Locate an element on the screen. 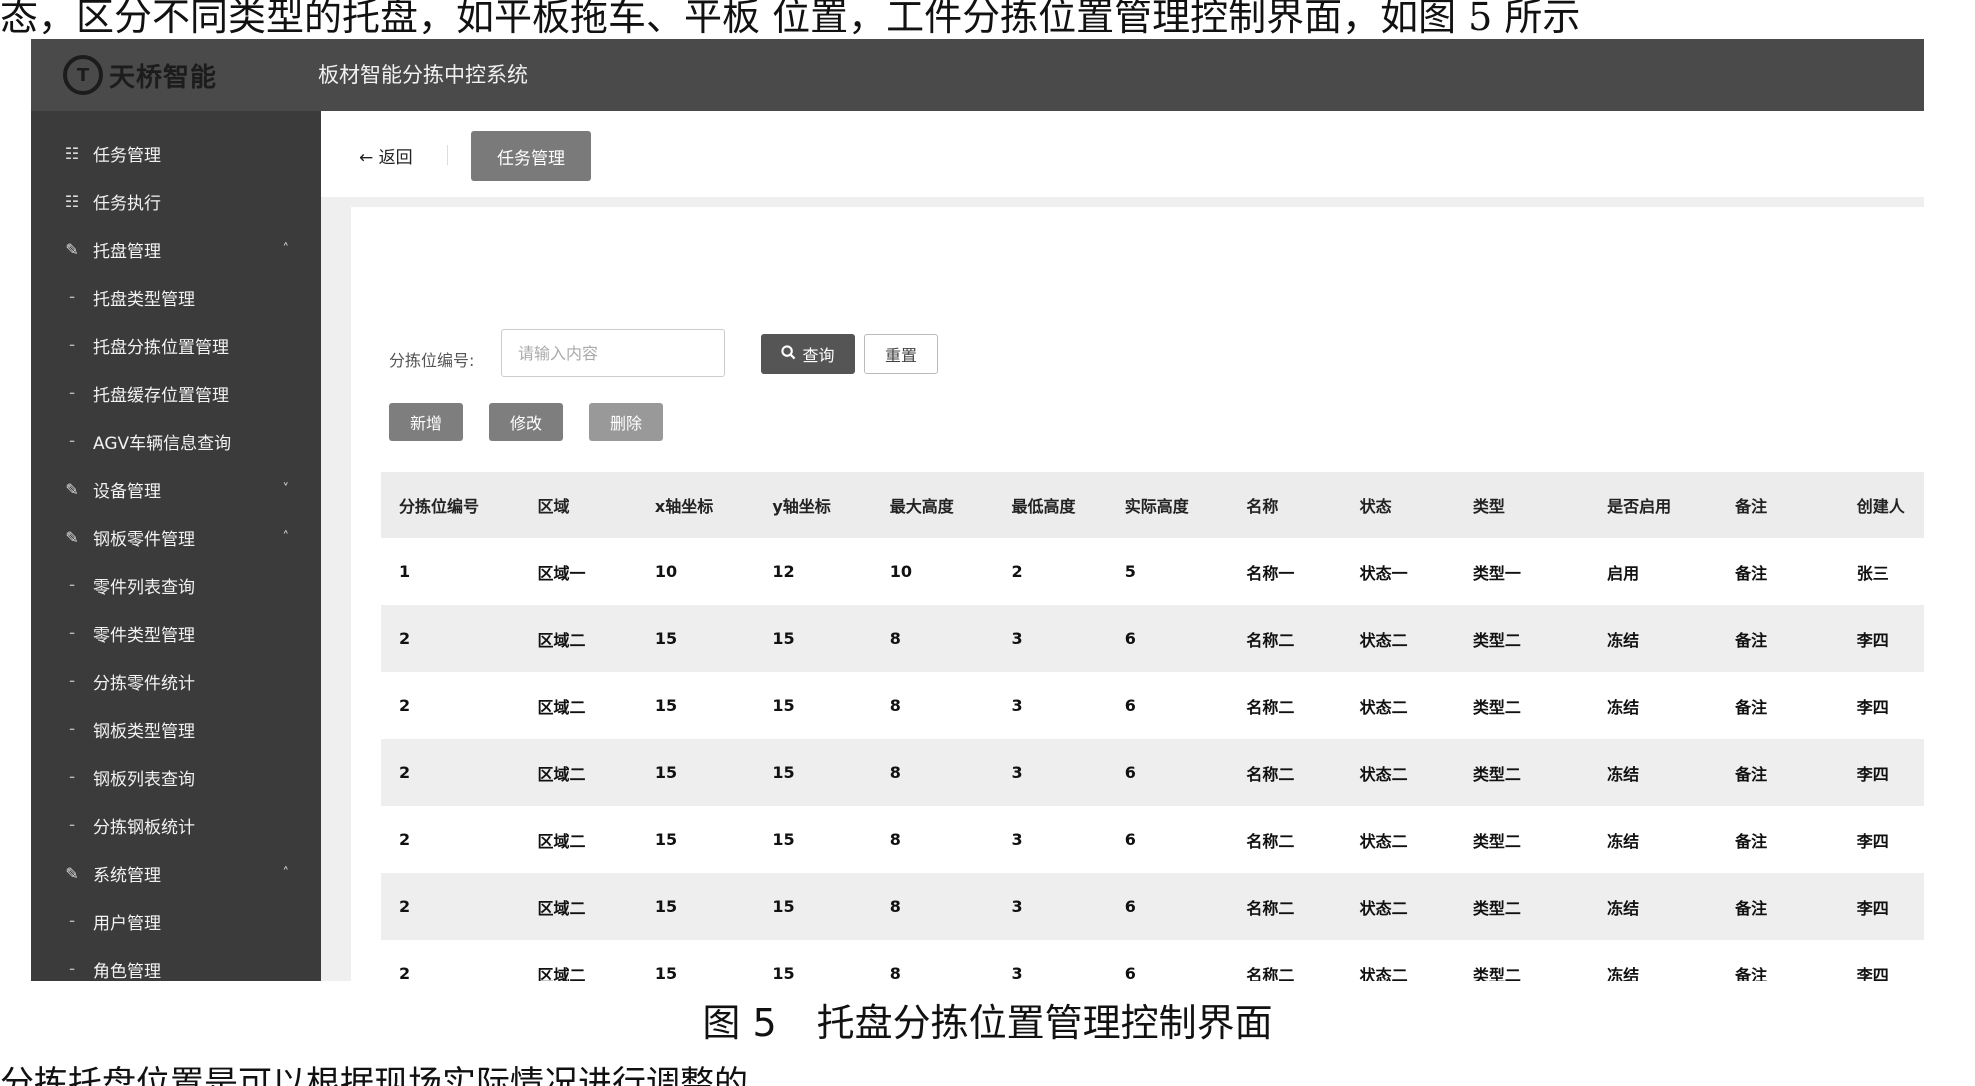 This screenshot has height=1086, width=1975. table-cell: 类型一 is located at coordinates (1522, 571).